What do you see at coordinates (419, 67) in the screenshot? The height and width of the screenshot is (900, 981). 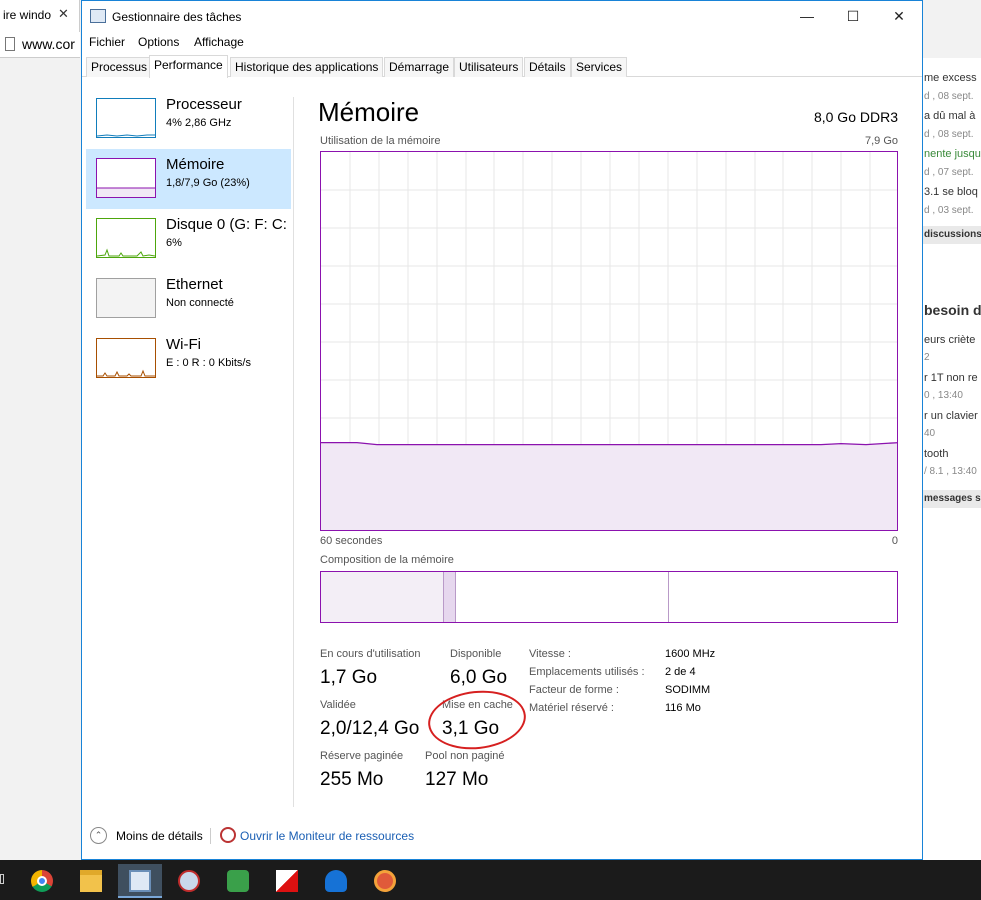 I see `tab-demarrage: Démarrage` at bounding box center [419, 67].